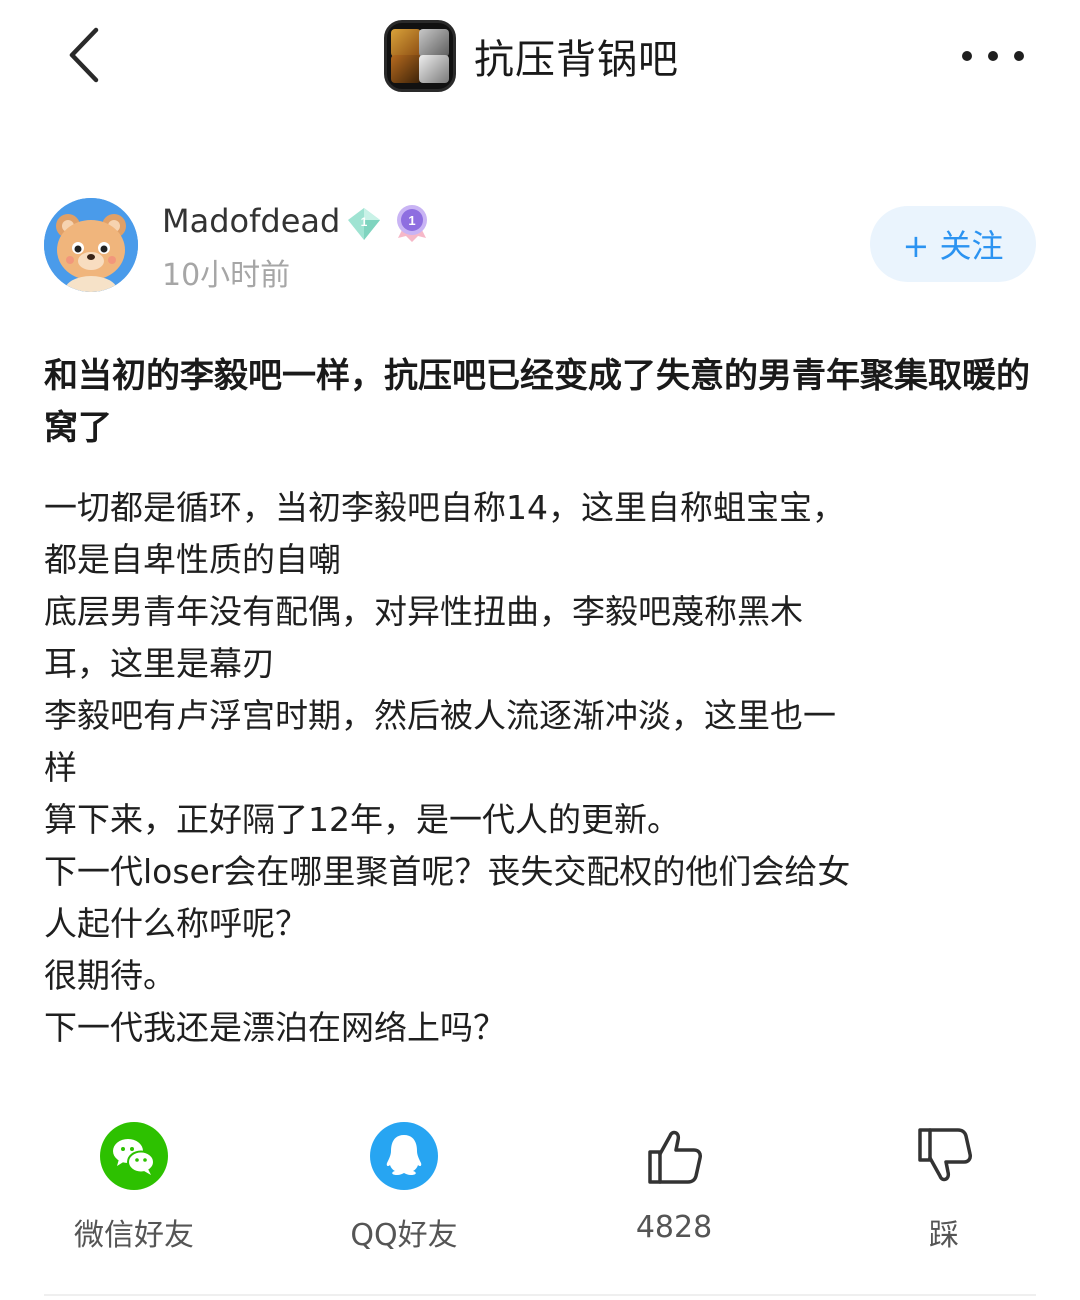 This screenshot has width=1080, height=1300. I want to click on post-body-line: 底层男青年没有配偶，对异性扭曲，李毅吧蔑称黑木, so click(423, 611).